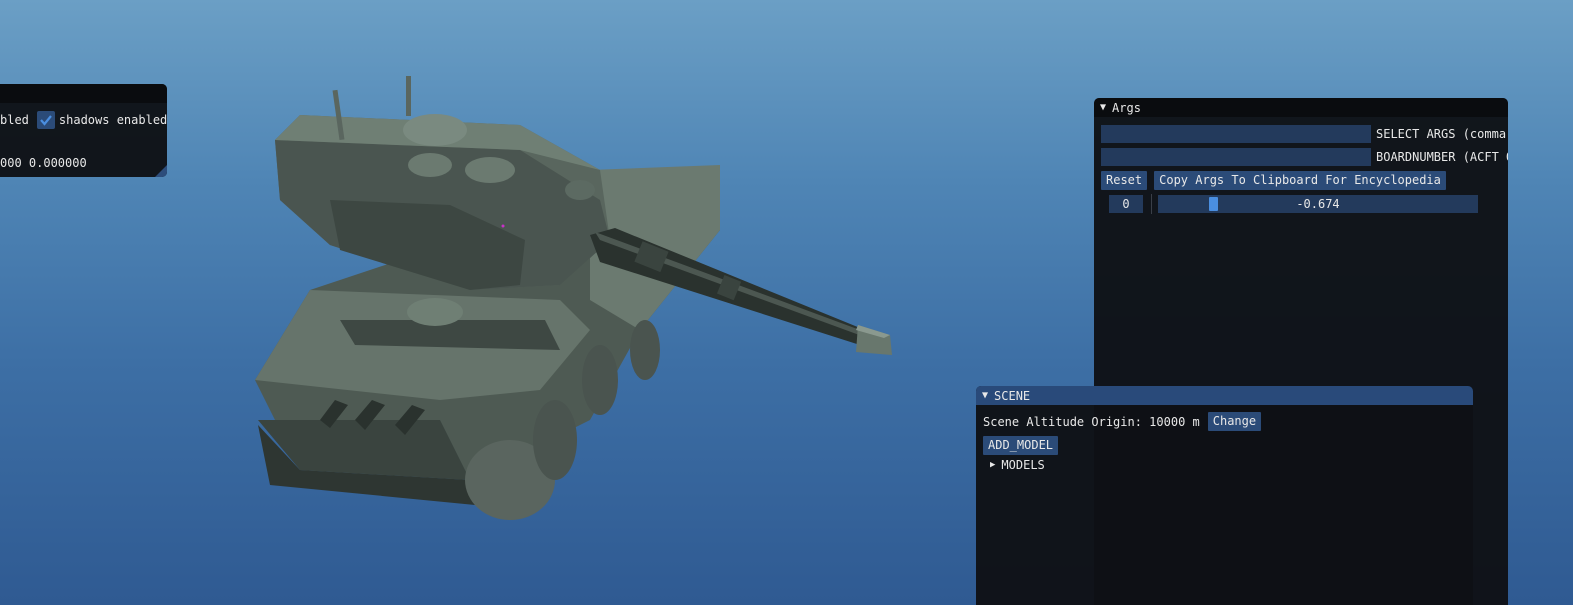 The height and width of the screenshot is (605, 1573). I want to click on resize-grip, so click(161, 171).